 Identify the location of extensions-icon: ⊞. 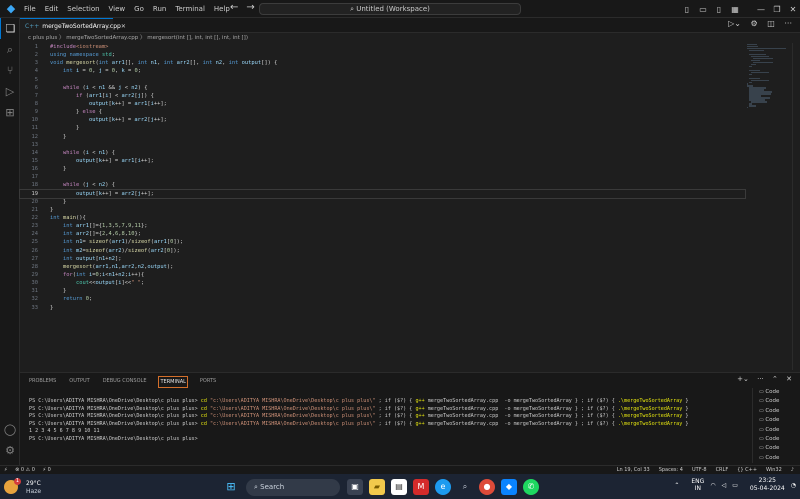
(10, 112).